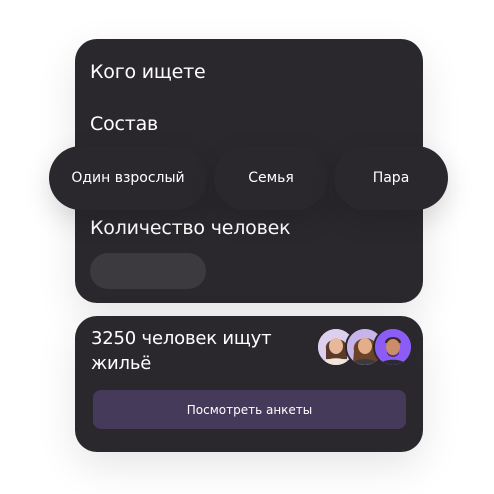 The image size is (494, 494). I want to click on option-family: Семья, so click(271, 178).